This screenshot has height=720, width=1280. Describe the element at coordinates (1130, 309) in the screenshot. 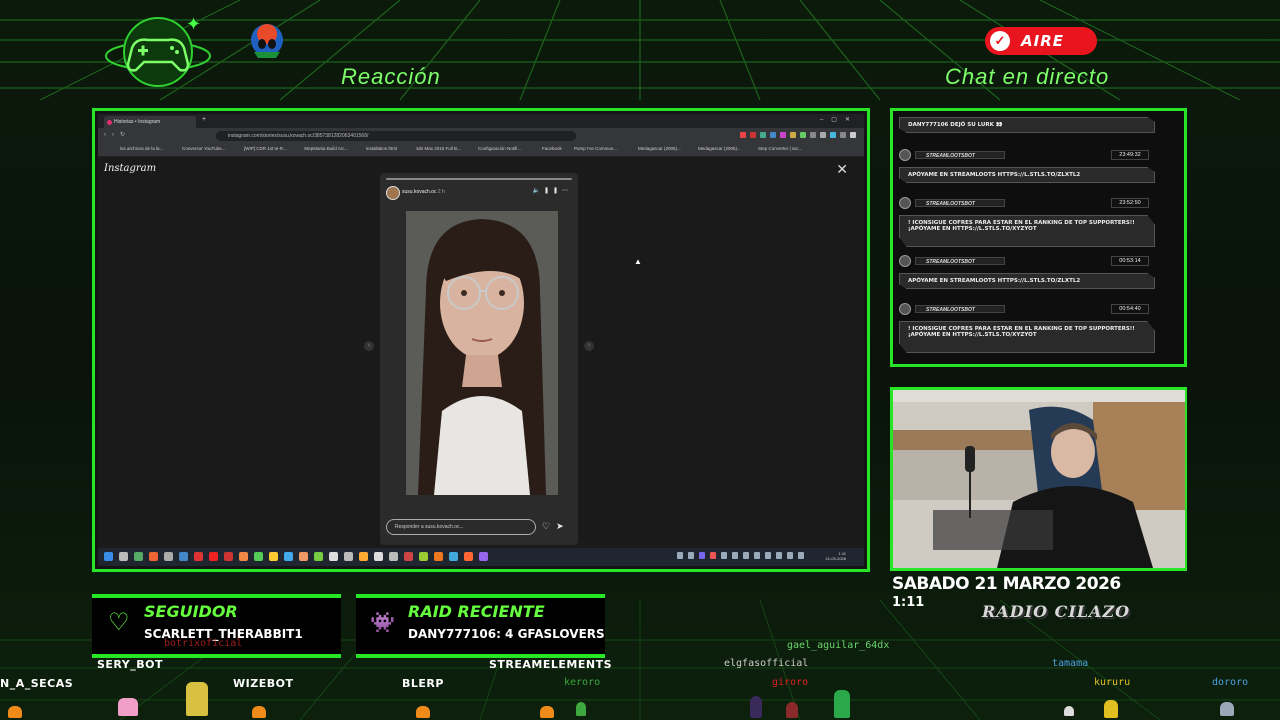

I see `chat-timestamp: 00:54:40` at that location.